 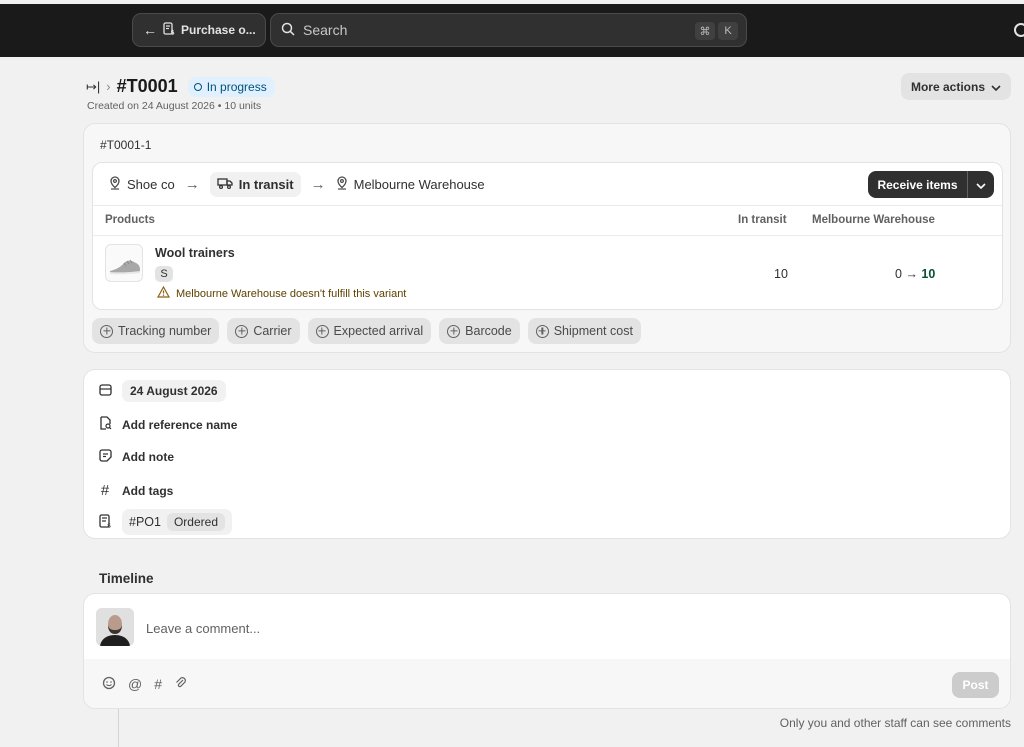 What do you see at coordinates (288, 30) in the screenshot?
I see `search-icon` at bounding box center [288, 30].